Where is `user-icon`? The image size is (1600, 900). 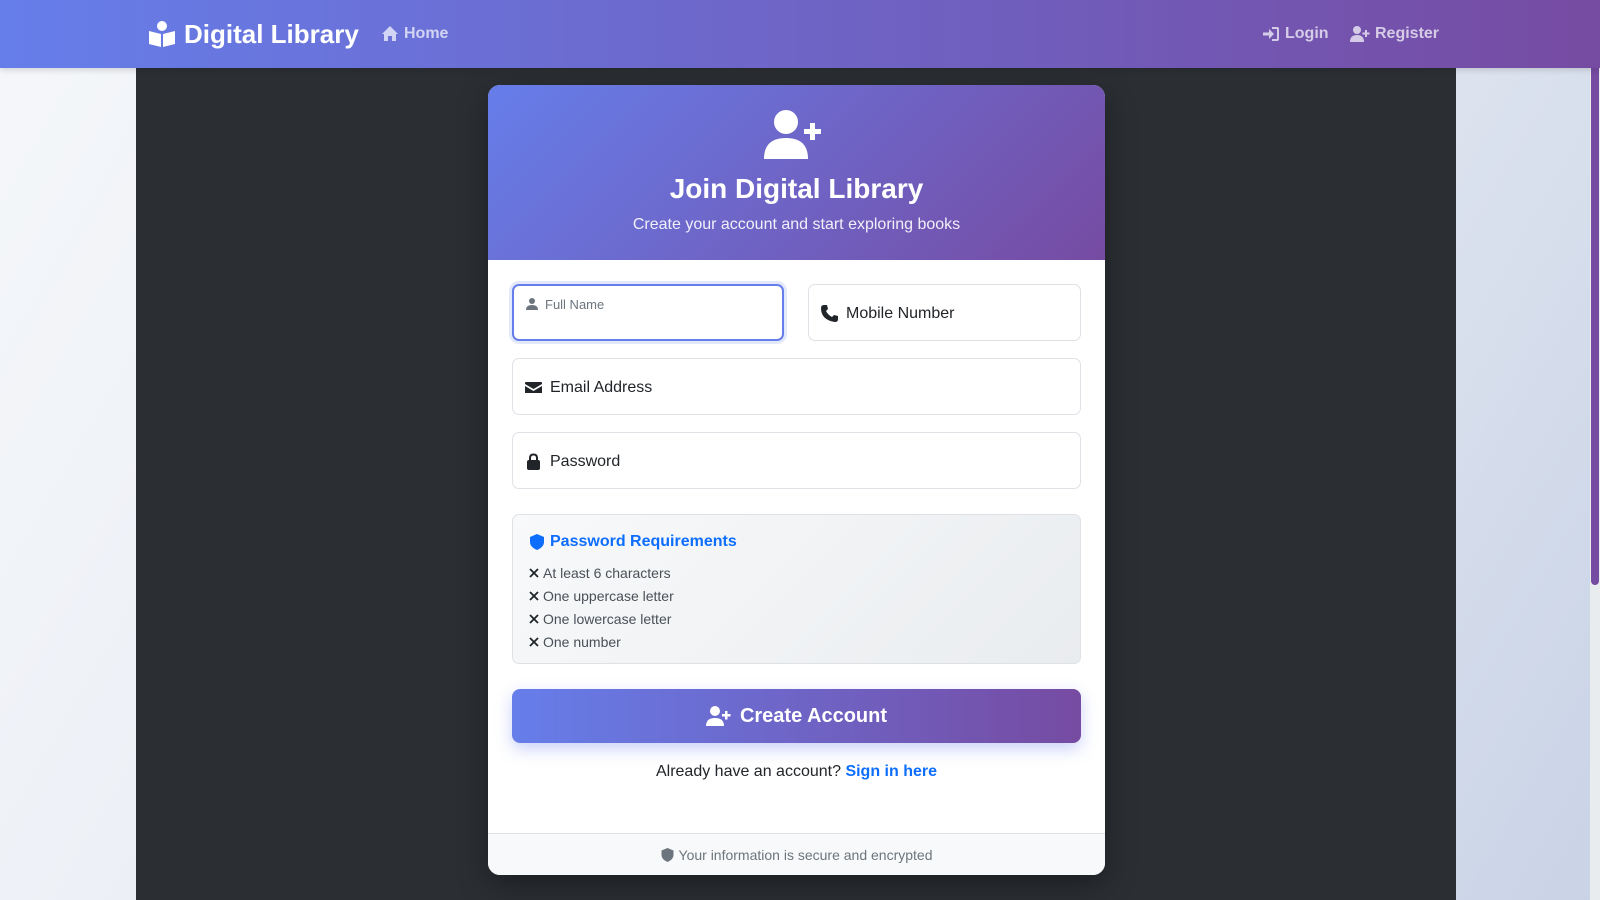 user-icon is located at coordinates (532, 304).